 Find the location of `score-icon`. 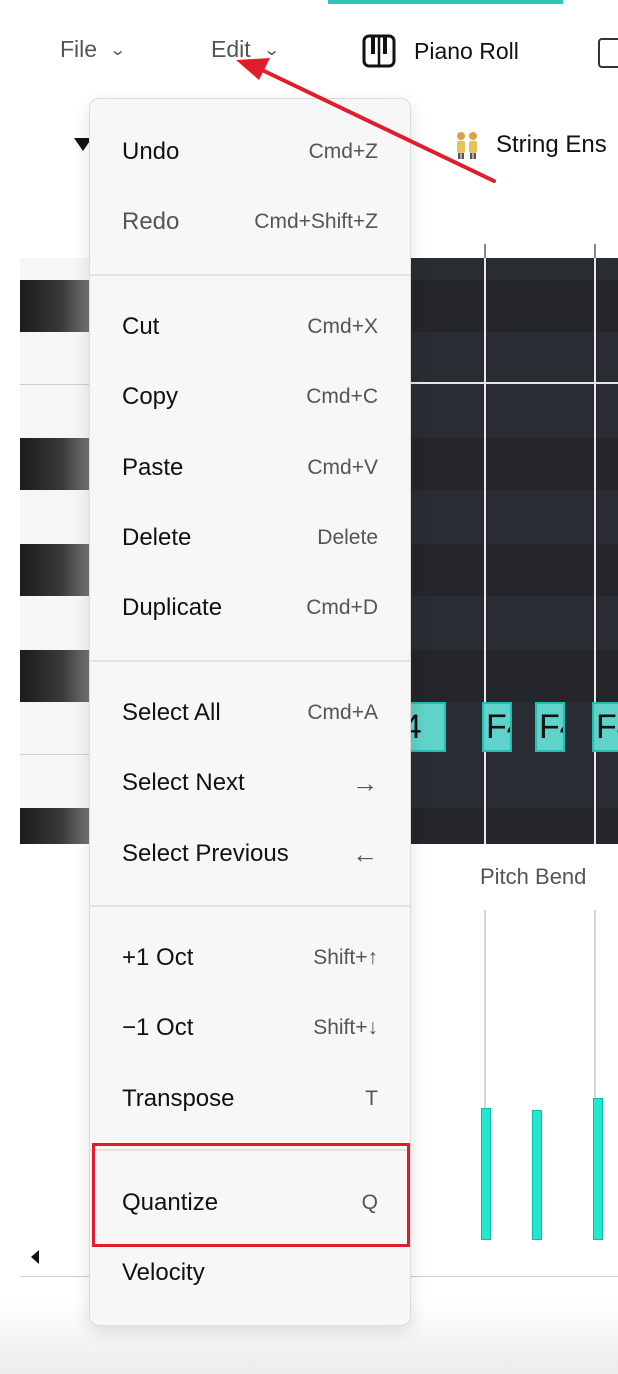

score-icon is located at coordinates (608, 53).